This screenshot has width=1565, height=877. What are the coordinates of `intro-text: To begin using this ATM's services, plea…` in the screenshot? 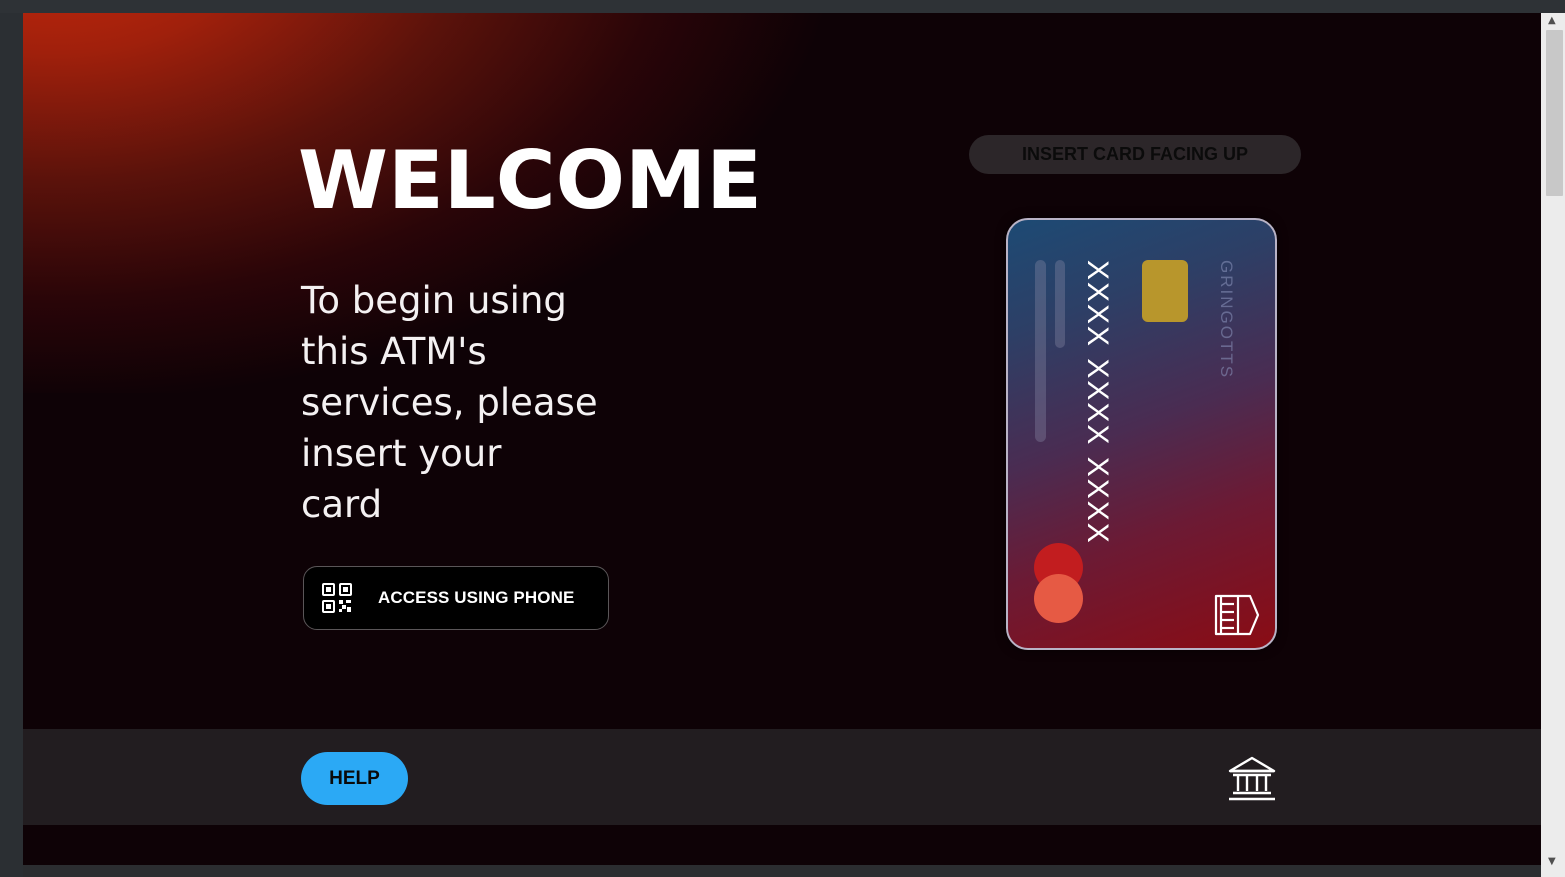 It's located at (481, 402).